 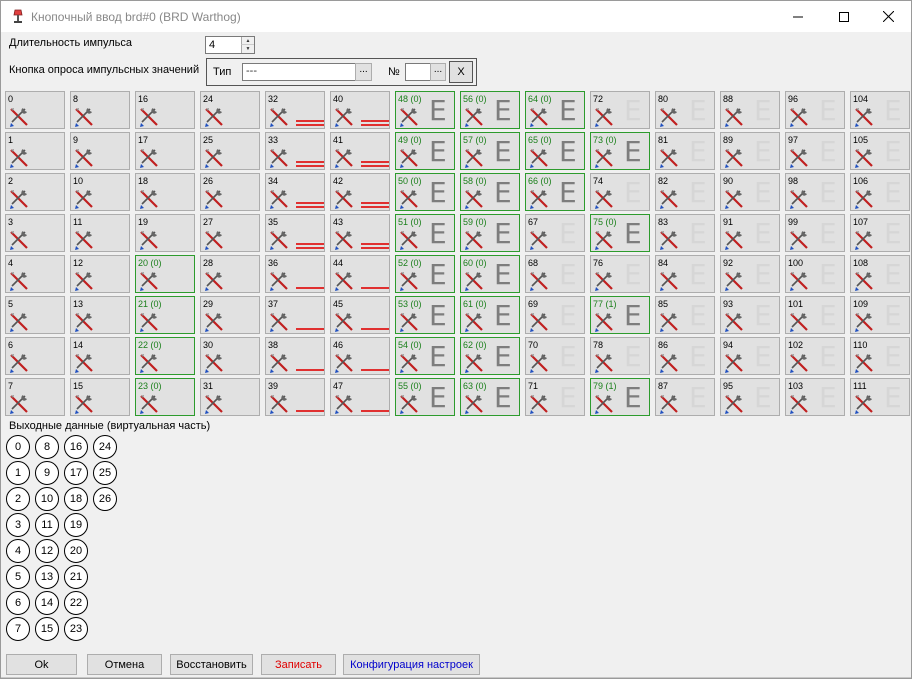 What do you see at coordinates (230, 233) in the screenshot?
I see `grid-button-27: 27` at bounding box center [230, 233].